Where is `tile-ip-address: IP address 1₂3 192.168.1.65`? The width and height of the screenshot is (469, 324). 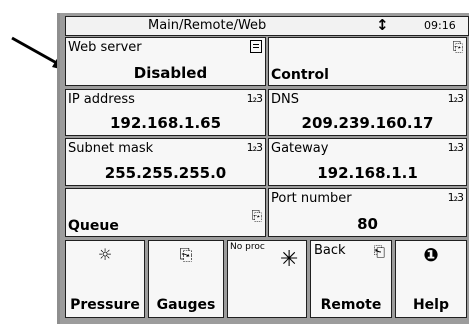
tile-ip-address: IP address 1₂3 192.168.1.65 is located at coordinates (165, 112).